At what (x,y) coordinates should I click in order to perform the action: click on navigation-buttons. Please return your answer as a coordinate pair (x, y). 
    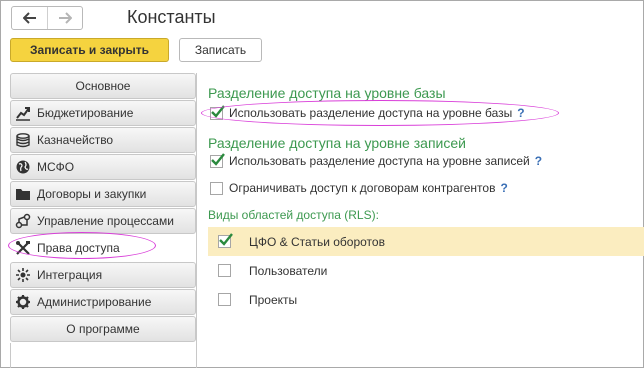
    Looking at the image, I should click on (47, 18).